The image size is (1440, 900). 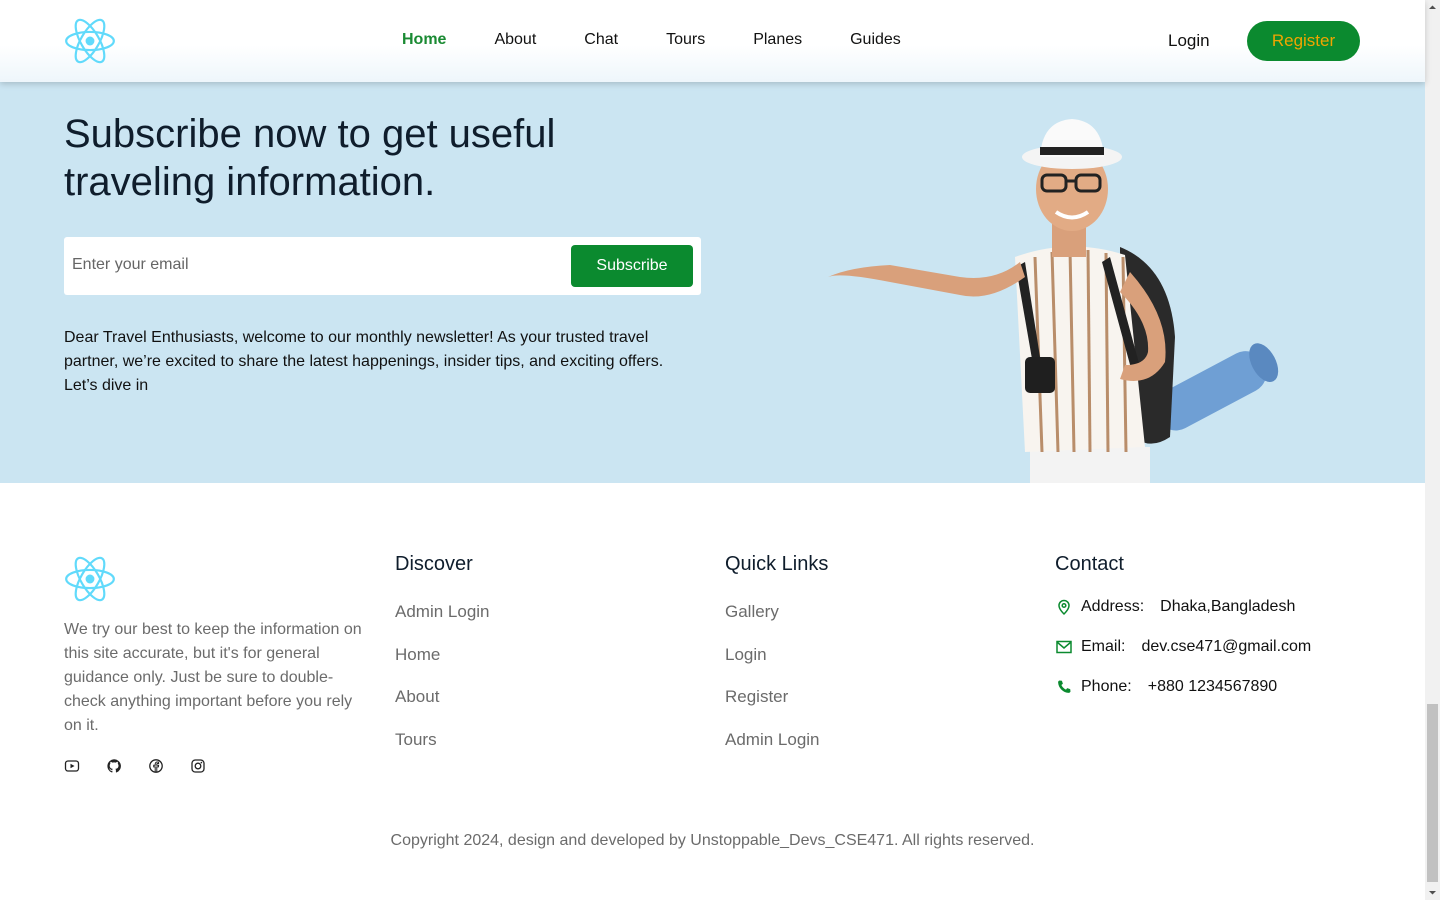 I want to click on footer-logo-icon, so click(x=90, y=579).